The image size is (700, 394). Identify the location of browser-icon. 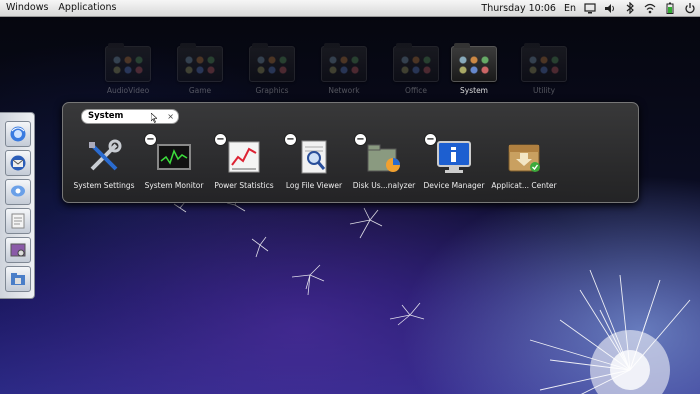
(18, 134).